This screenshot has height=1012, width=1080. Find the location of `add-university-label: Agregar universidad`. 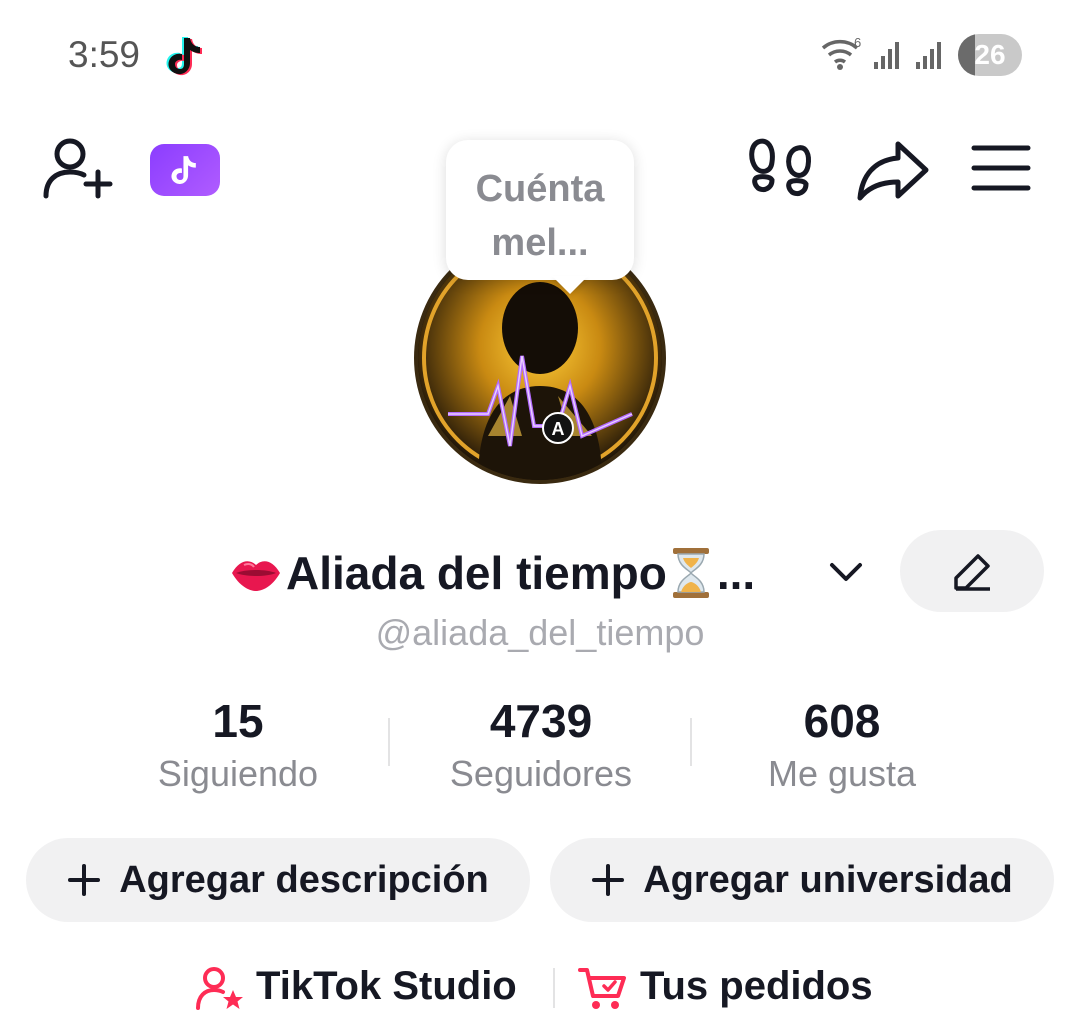

add-university-label: Agregar universidad is located at coordinates (828, 879).